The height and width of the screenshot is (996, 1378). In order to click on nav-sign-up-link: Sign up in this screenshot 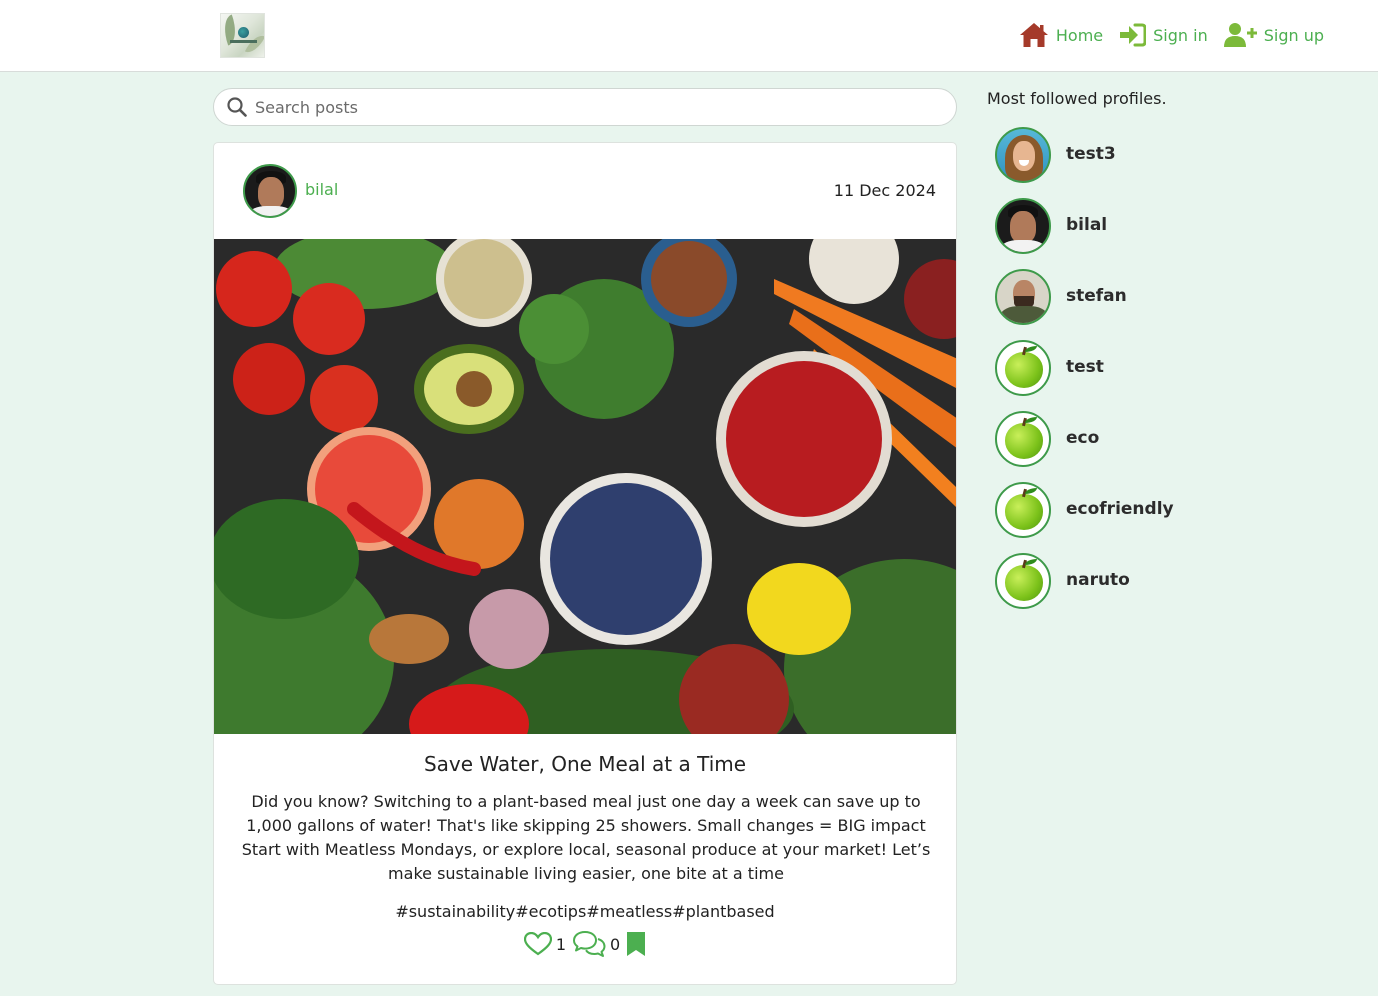, I will do `click(1273, 35)`.